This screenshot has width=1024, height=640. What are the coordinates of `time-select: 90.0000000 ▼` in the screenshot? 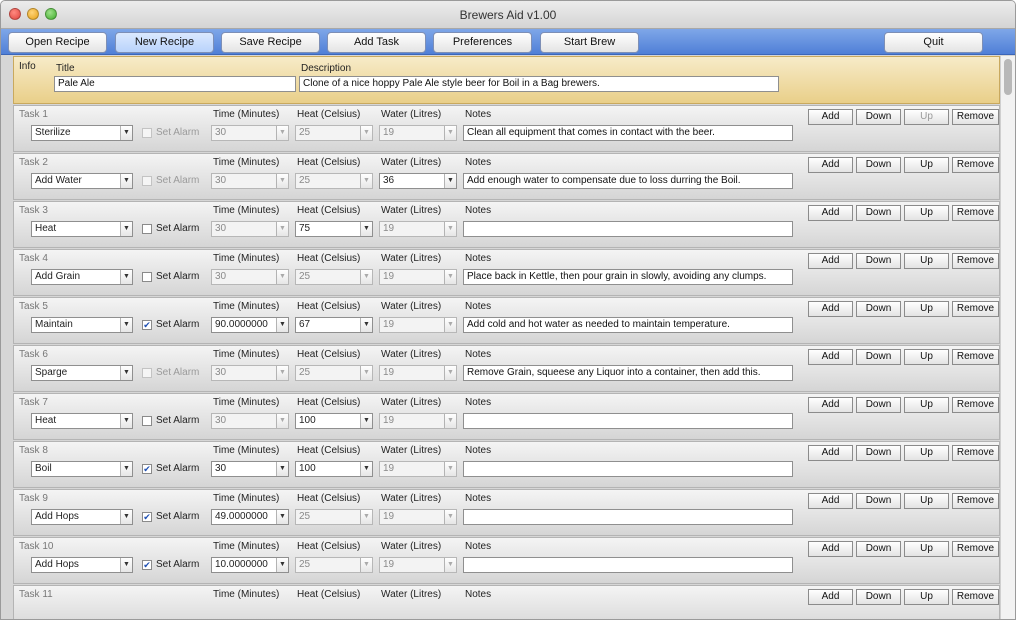 It's located at (250, 325).